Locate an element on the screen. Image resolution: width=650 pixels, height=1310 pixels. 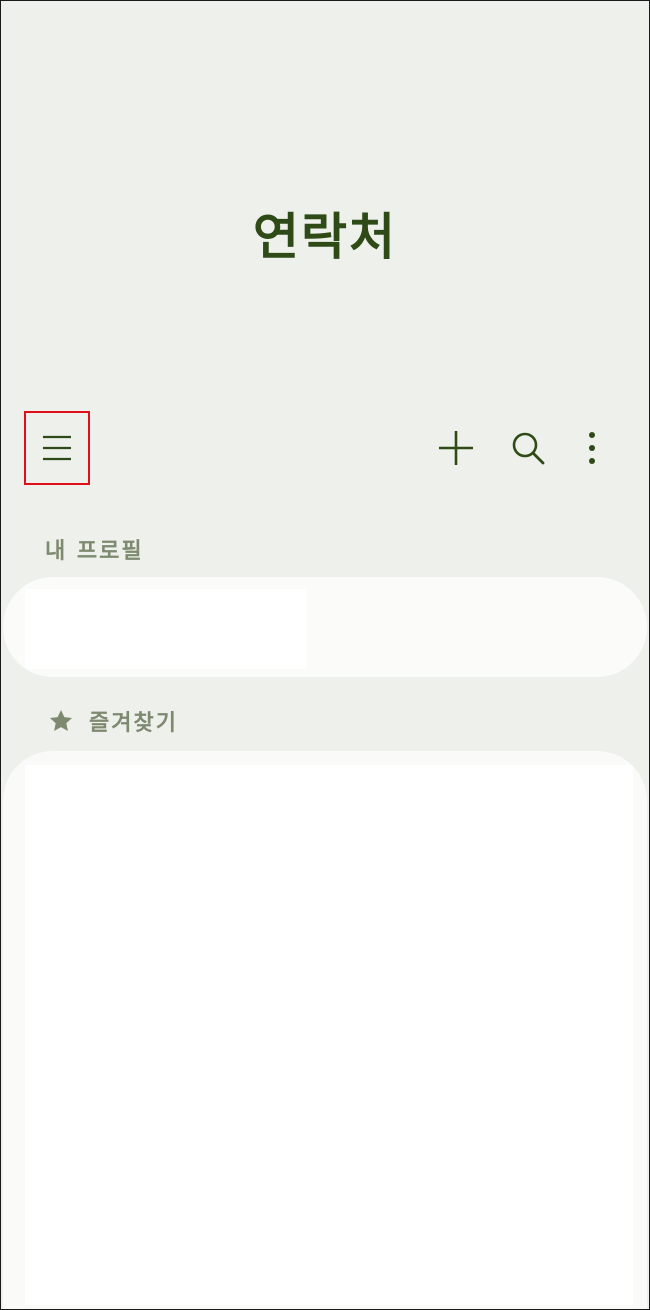
add-contact-button is located at coordinates (456, 448).